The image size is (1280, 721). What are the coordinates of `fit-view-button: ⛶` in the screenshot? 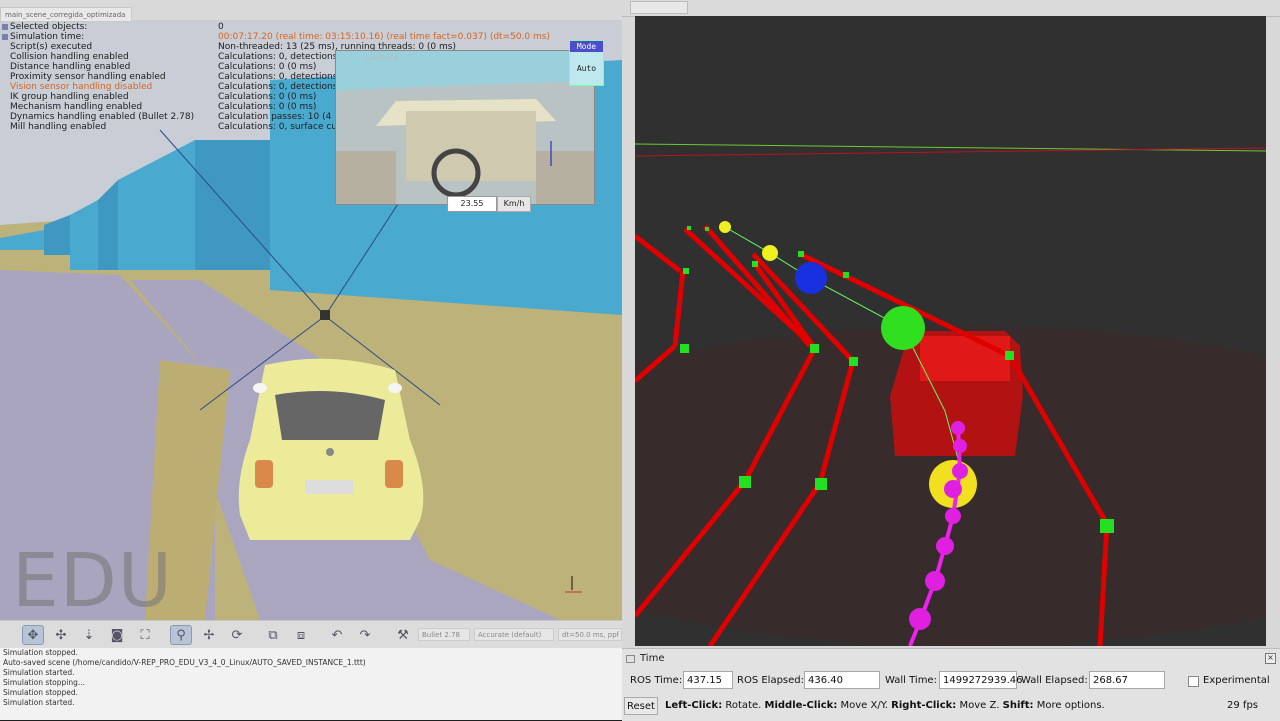 It's located at (145, 635).